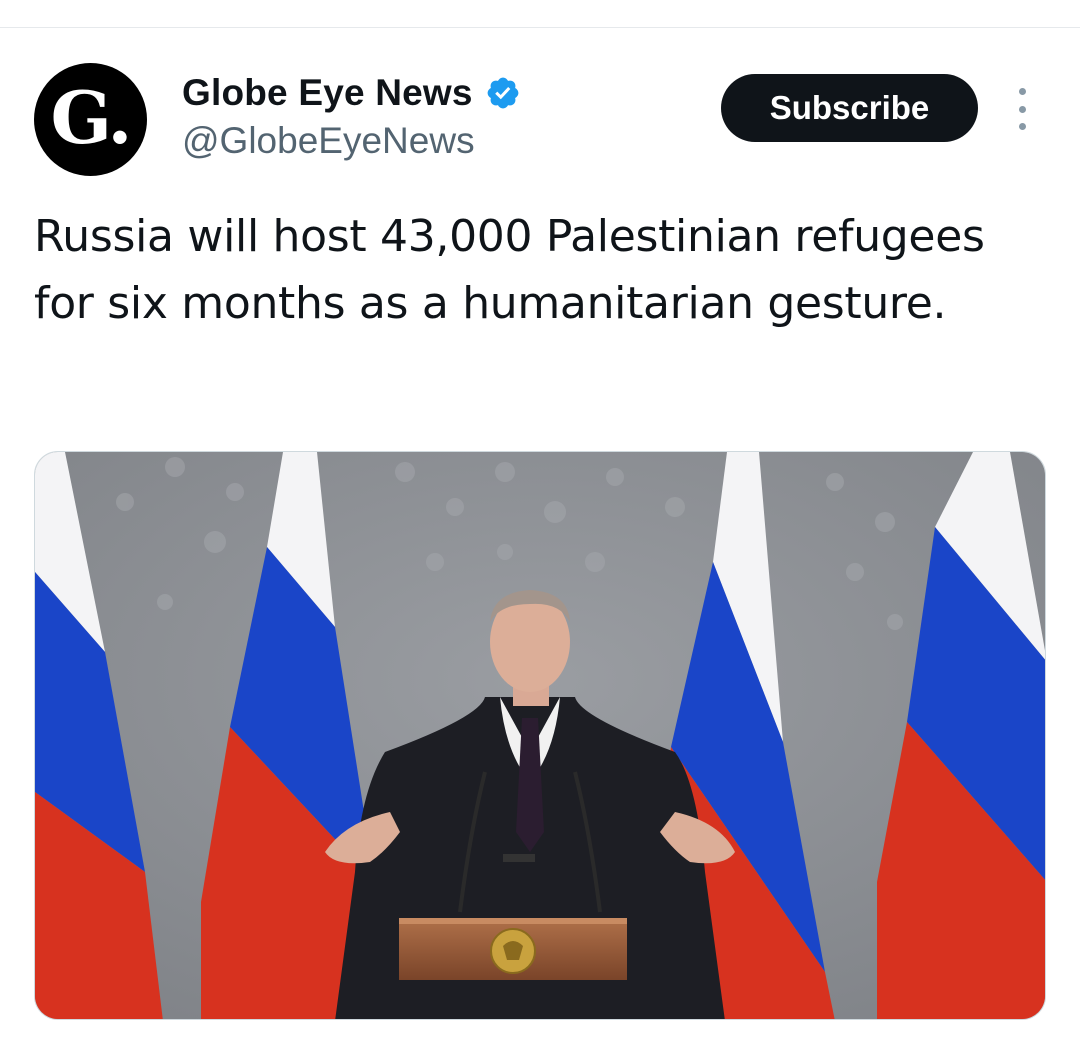 The width and height of the screenshot is (1080, 1060). I want to click on avatar-text: G., so click(91, 117).